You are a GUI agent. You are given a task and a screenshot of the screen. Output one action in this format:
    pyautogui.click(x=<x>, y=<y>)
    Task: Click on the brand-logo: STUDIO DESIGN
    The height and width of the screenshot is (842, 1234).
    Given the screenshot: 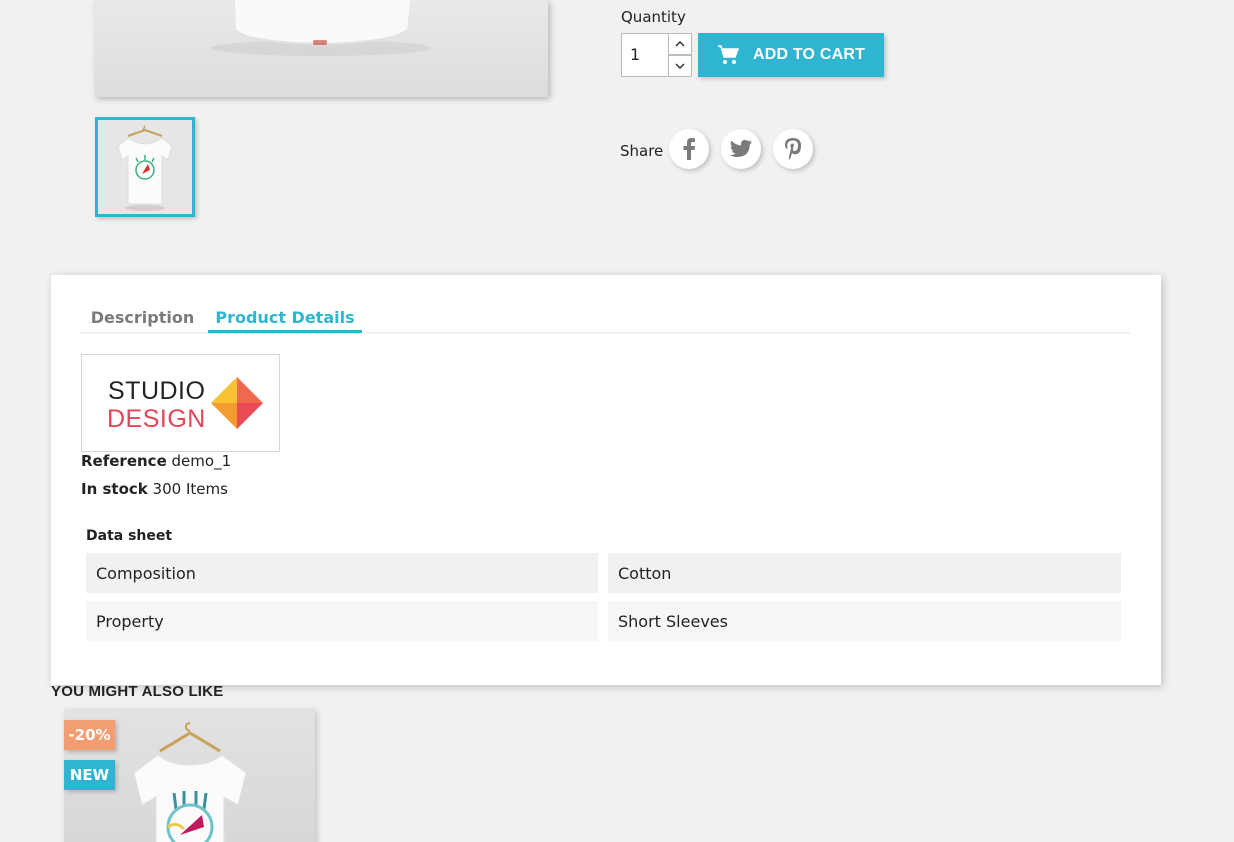 What is the action you would take?
    pyautogui.click(x=180, y=403)
    